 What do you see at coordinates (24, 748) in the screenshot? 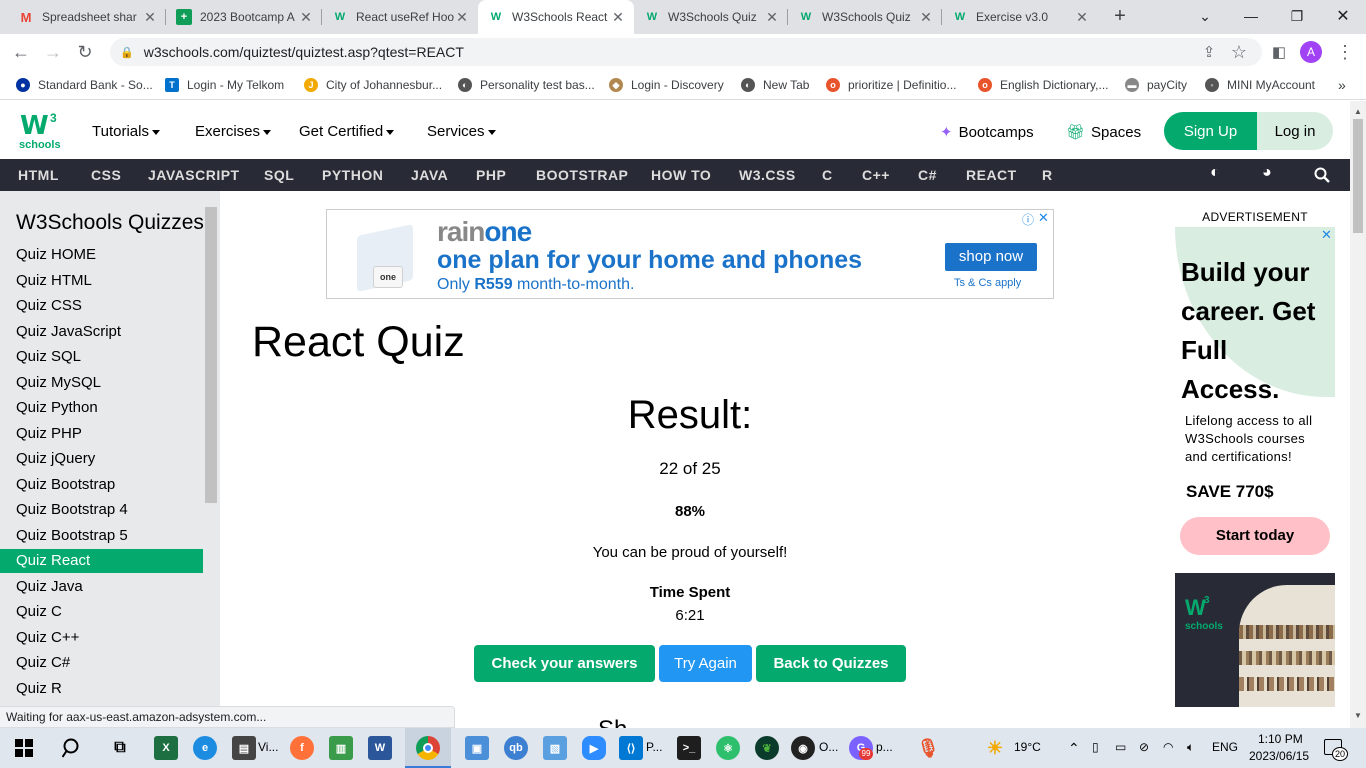
I see `windows-start-icon` at bounding box center [24, 748].